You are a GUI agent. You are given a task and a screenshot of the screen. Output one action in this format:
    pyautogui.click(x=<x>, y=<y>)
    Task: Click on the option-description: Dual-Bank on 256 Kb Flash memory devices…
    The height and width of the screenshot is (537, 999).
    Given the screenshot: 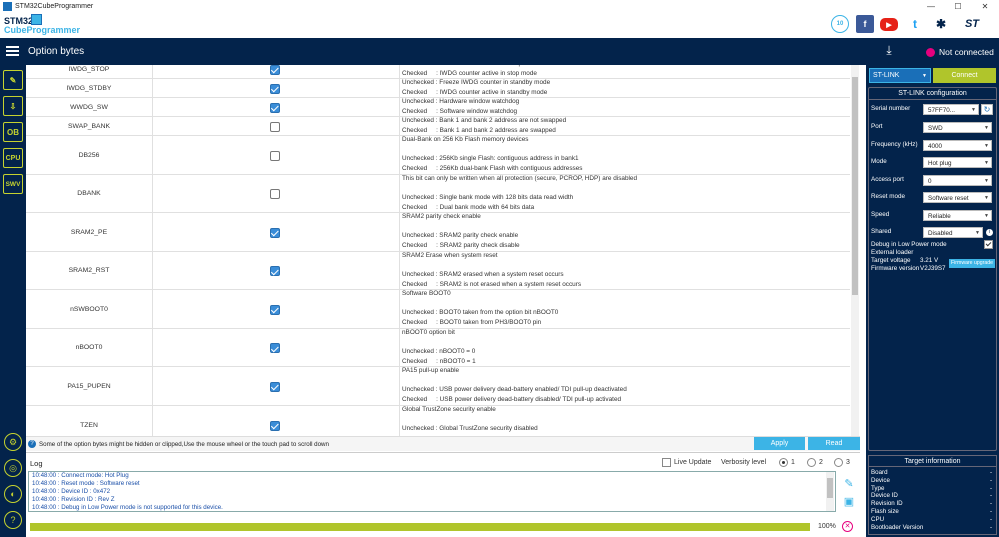 What is the action you would take?
    pyautogui.click(x=492, y=154)
    